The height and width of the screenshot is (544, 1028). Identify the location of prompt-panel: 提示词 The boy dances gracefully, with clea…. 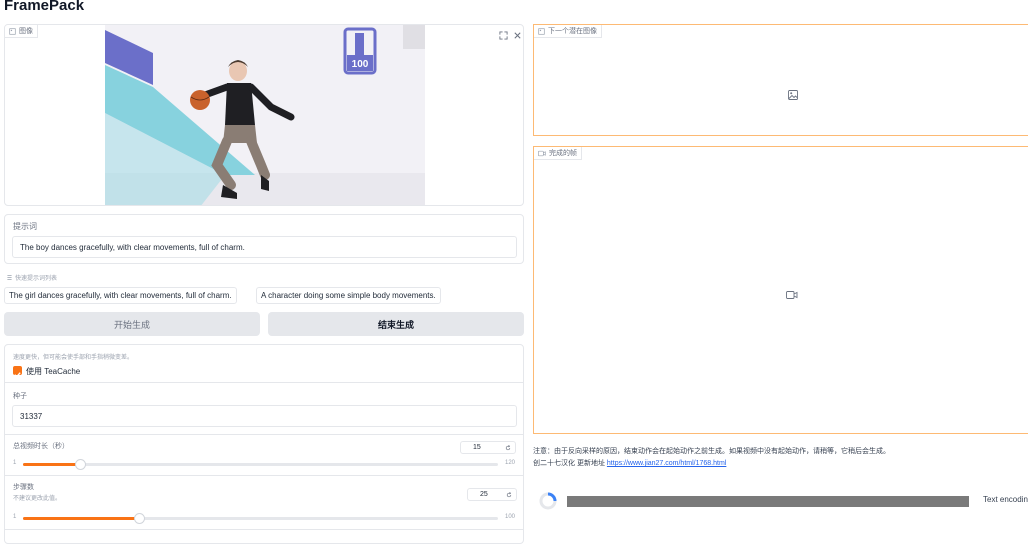
(264, 239).